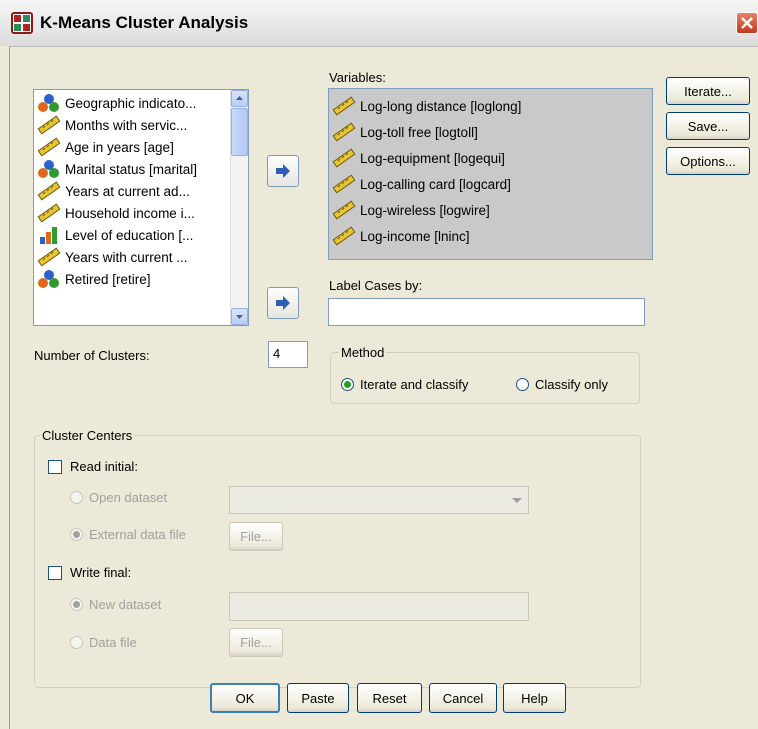 The height and width of the screenshot is (729, 758). I want to click on write-final-checkbox, so click(55, 573).